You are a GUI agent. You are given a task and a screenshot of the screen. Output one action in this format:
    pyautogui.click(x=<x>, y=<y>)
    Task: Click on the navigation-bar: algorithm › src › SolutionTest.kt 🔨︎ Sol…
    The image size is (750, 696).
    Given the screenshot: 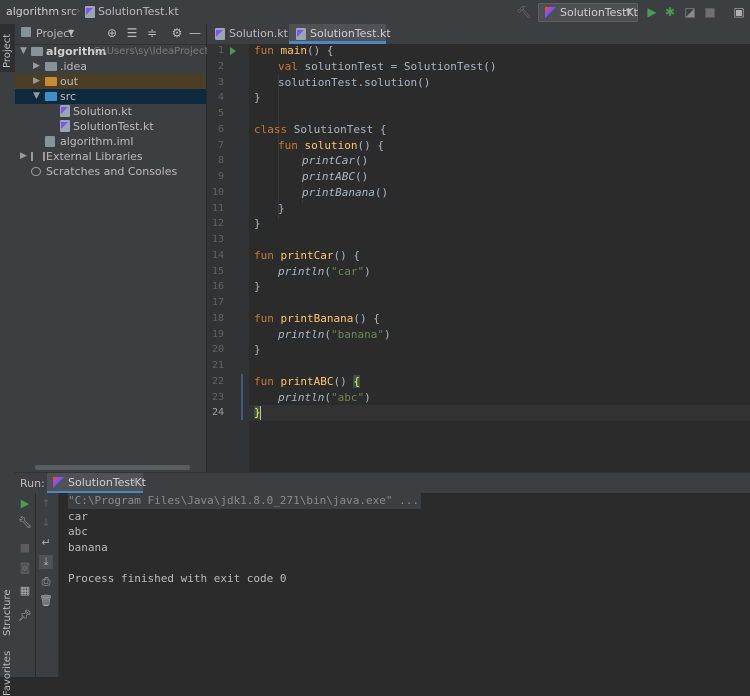 What is the action you would take?
    pyautogui.click(x=375, y=12)
    